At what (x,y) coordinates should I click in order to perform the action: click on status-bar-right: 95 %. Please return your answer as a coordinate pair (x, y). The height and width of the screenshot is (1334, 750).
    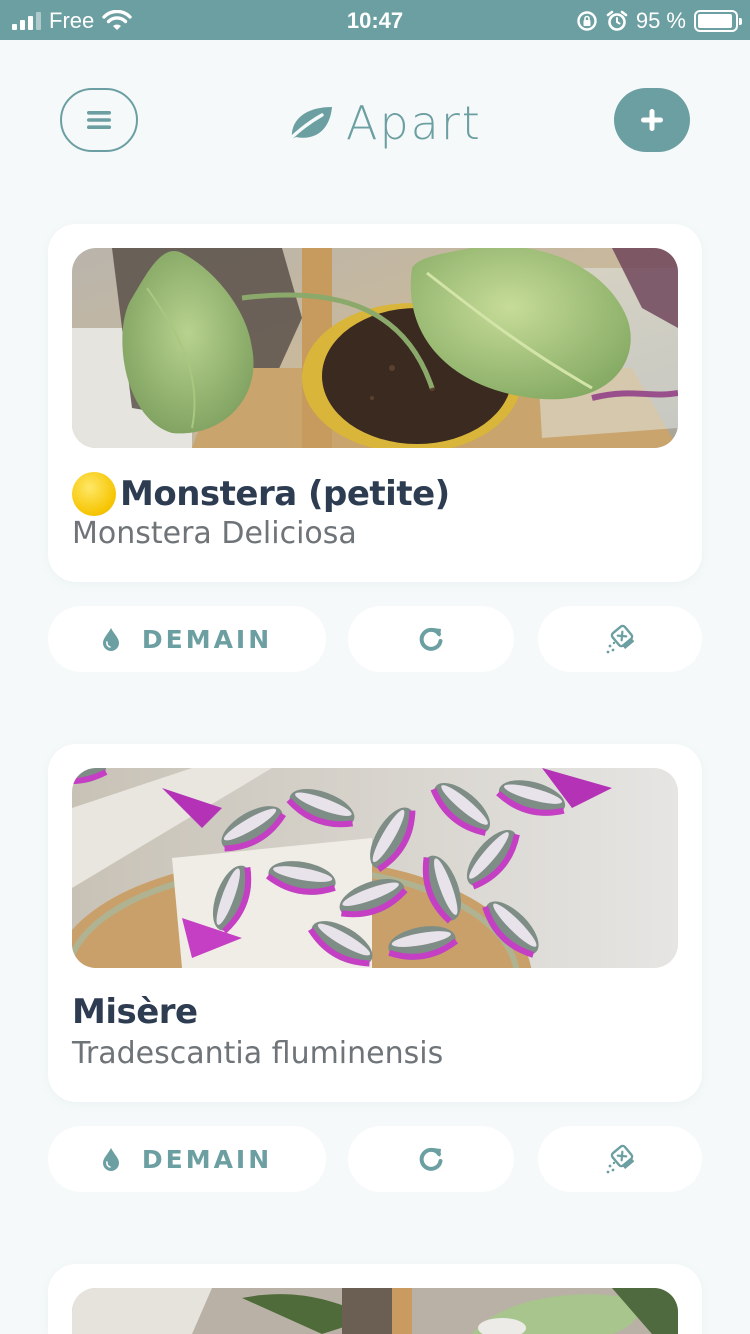
    Looking at the image, I should click on (659, 21).